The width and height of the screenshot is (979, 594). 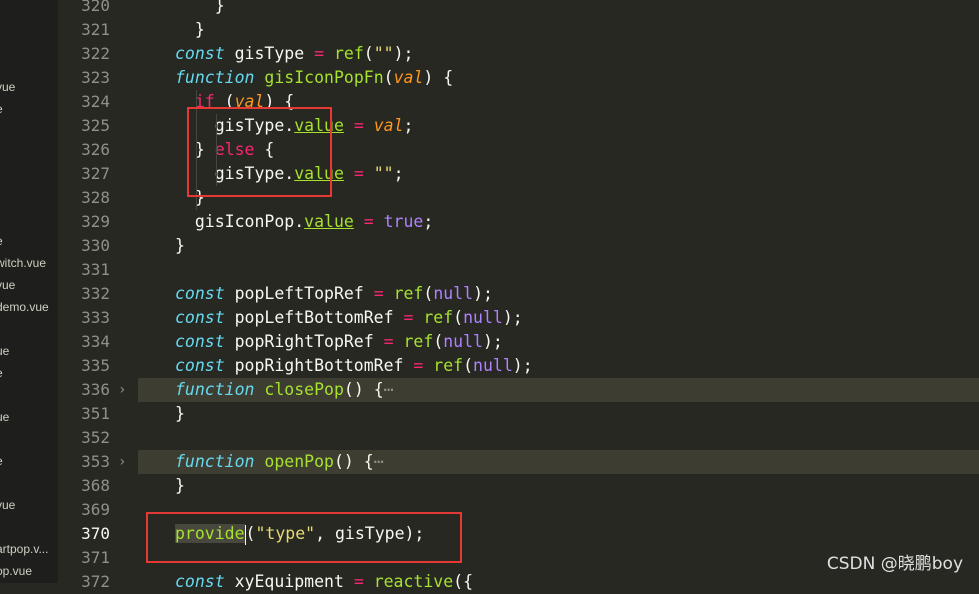 I want to click on line-number: 336, so click(x=95, y=389).